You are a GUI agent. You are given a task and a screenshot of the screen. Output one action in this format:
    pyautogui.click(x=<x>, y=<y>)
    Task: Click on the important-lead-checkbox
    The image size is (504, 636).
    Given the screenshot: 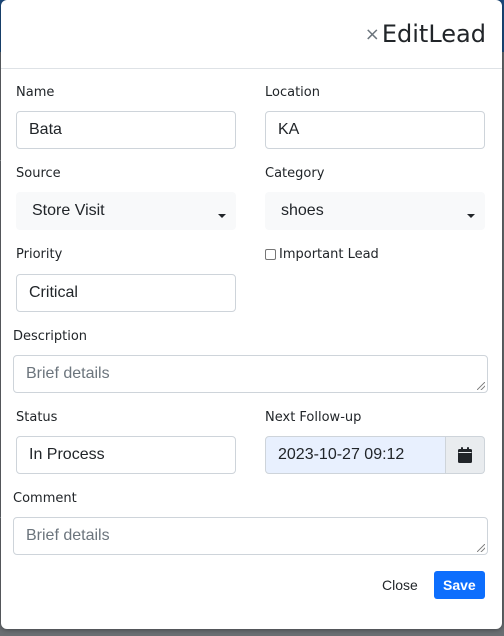 What is the action you would take?
    pyautogui.click(x=270, y=254)
    